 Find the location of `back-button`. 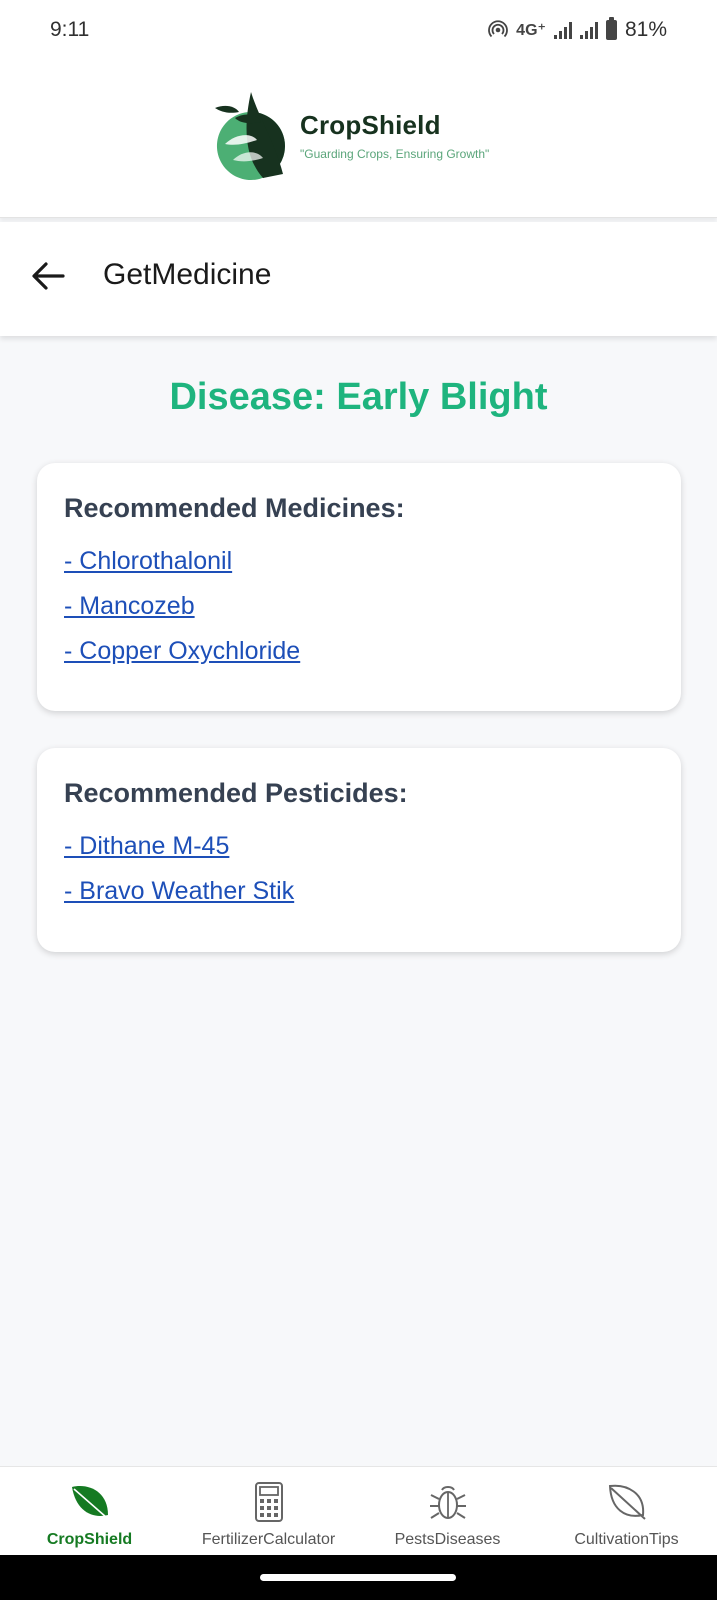

back-button is located at coordinates (48, 276).